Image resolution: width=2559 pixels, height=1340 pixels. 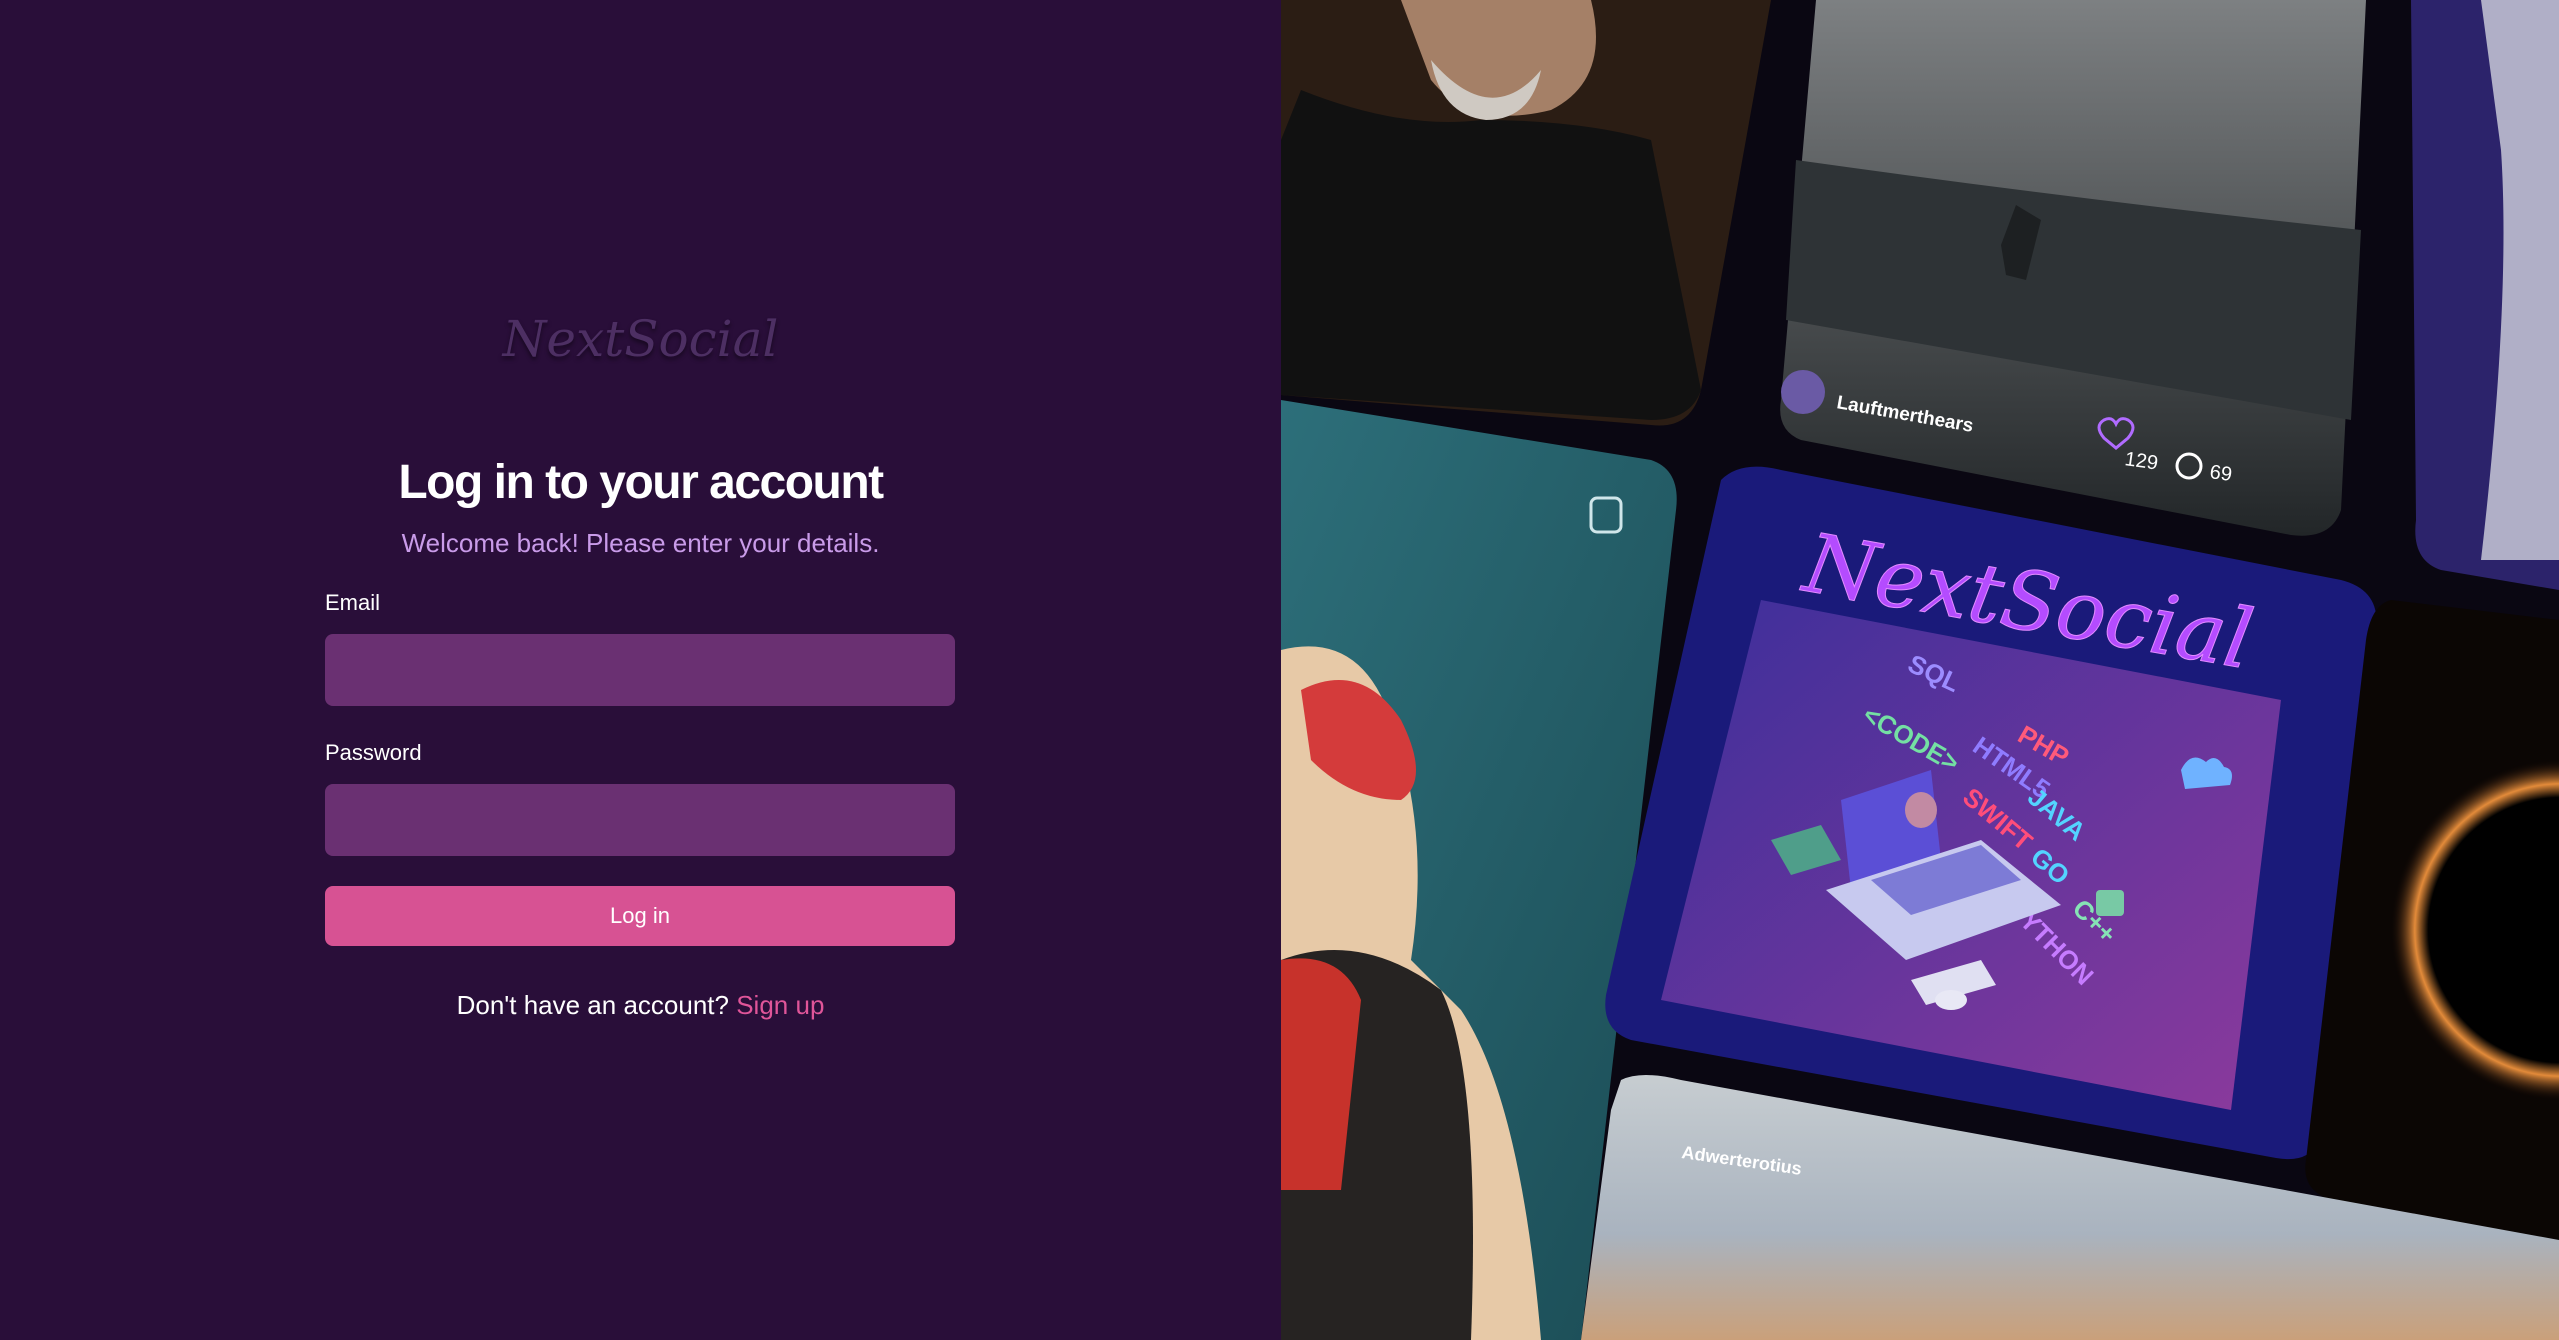 I want to click on password-field, so click(x=640, y=820).